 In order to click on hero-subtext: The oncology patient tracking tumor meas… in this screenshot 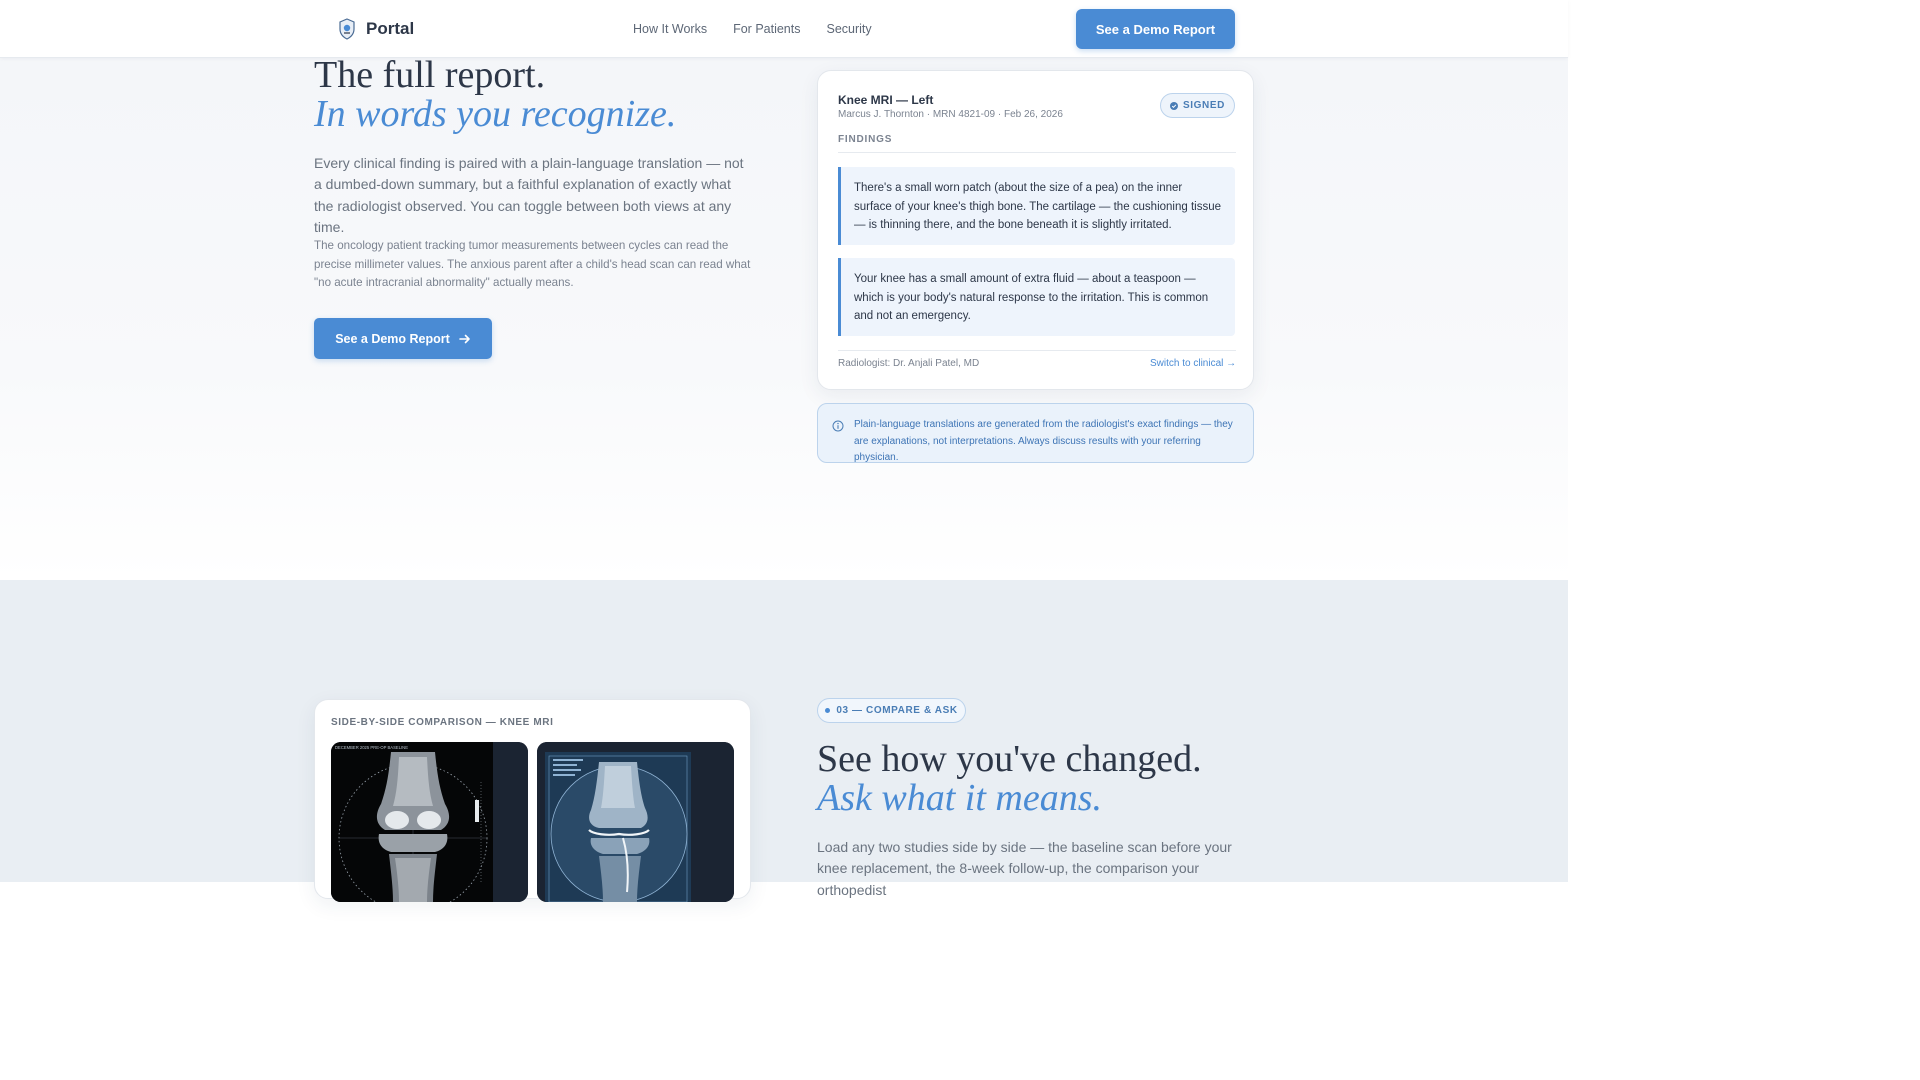, I will do `click(532, 264)`.